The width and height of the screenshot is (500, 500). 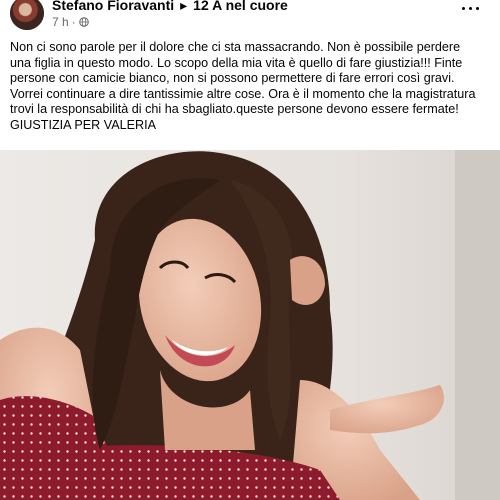 I want to click on more-options-icon, so click(x=471, y=9).